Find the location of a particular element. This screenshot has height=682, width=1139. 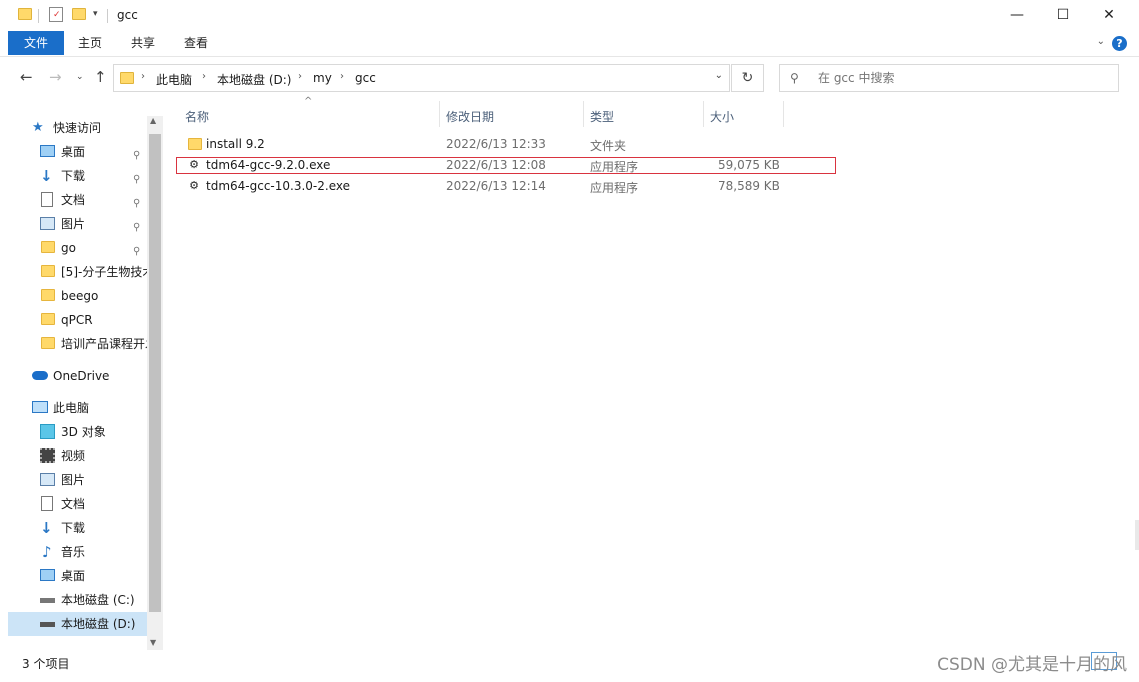

sidebar-scrollbar-thumb is located at coordinates (155, 373).